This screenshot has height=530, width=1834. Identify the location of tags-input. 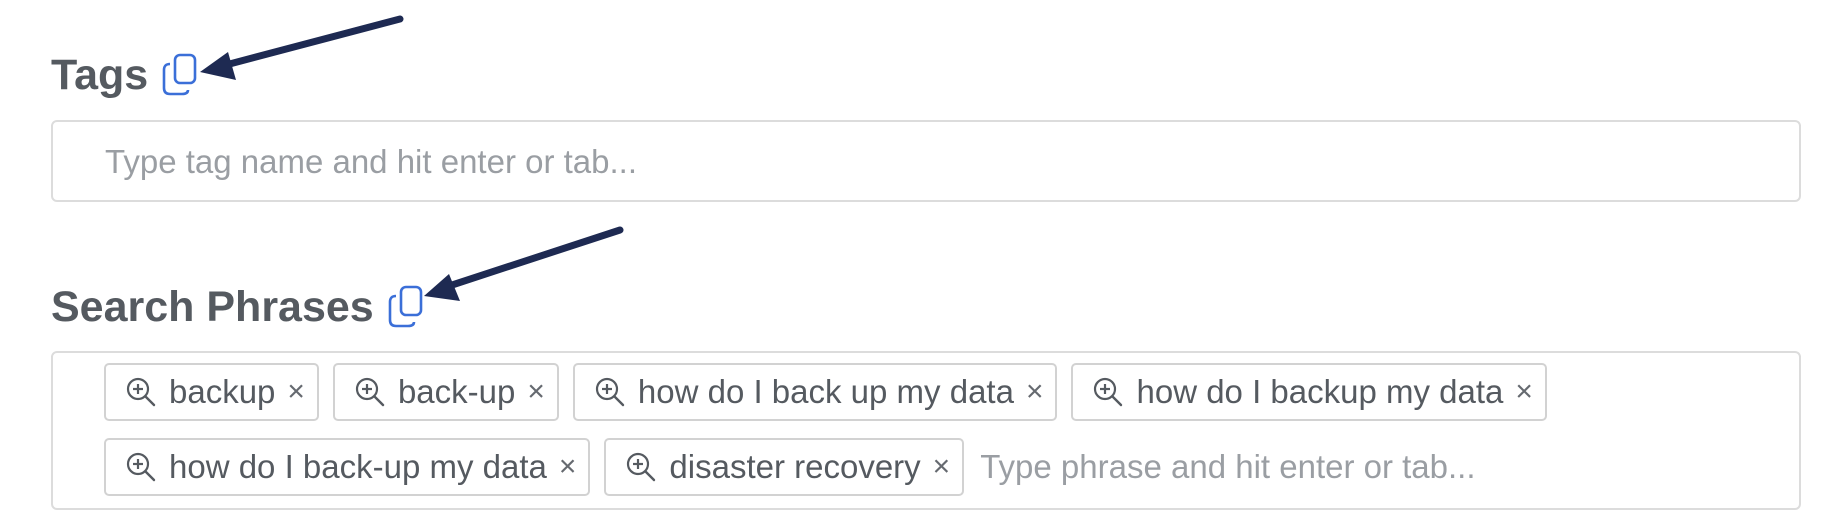
(905, 162).